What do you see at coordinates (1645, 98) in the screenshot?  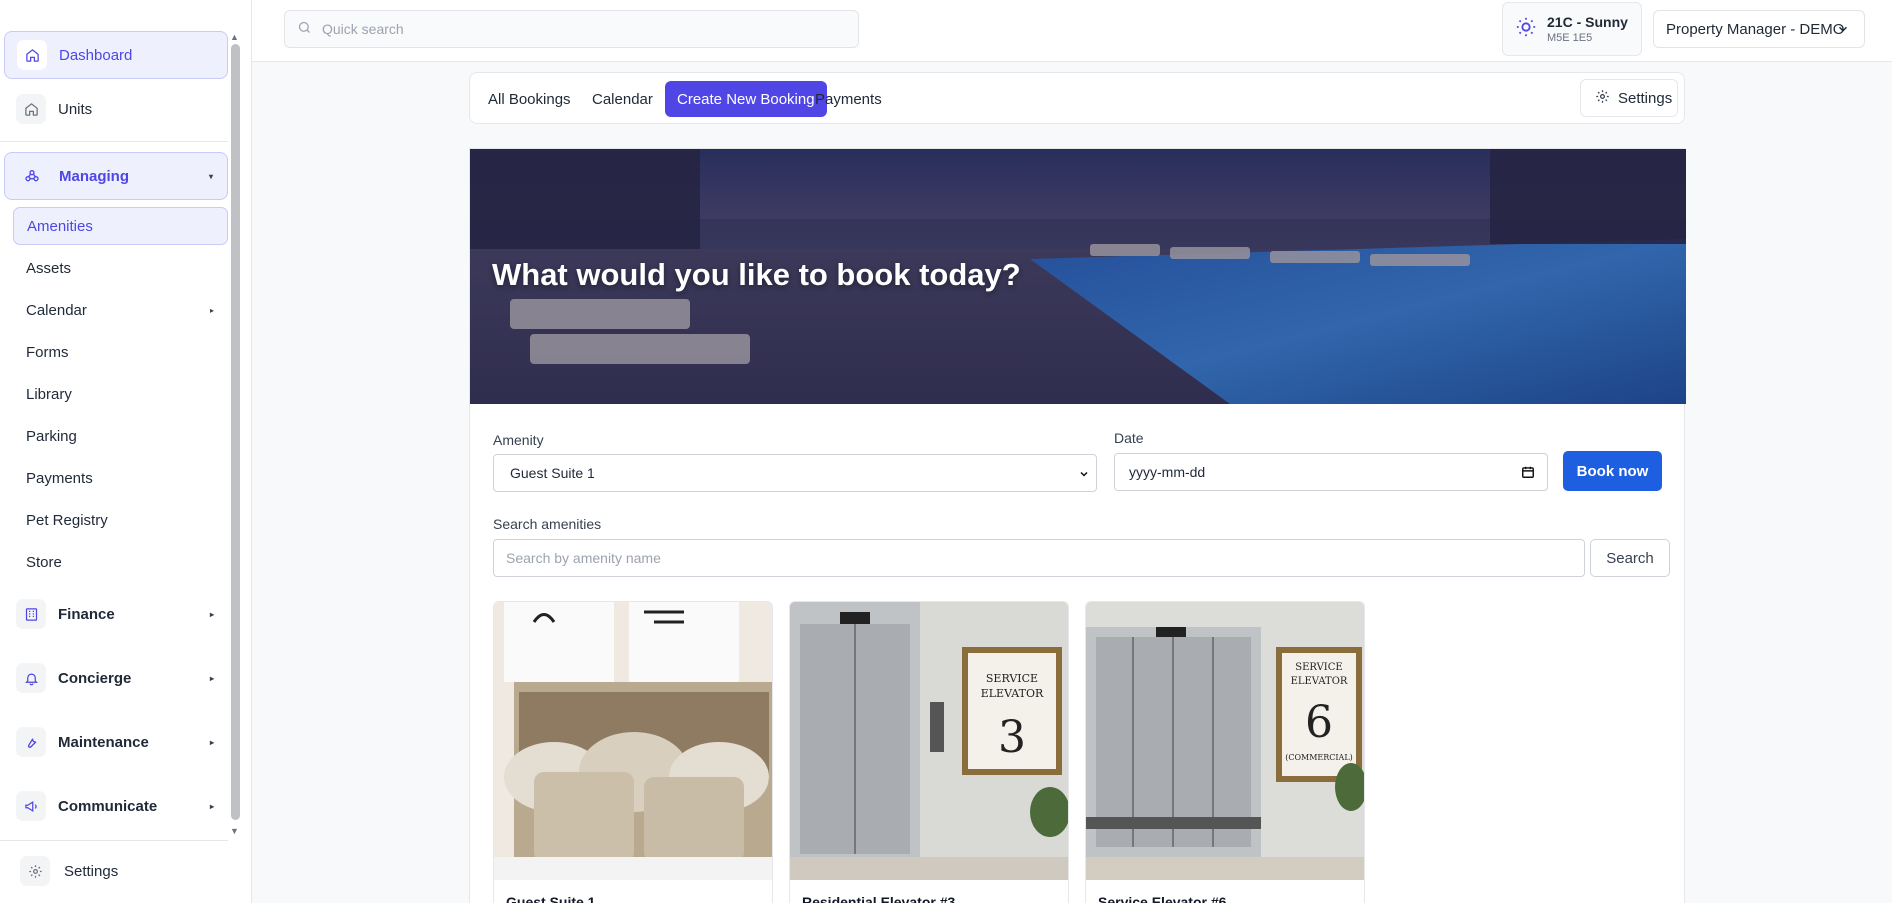 I see `booking-settings-label: Settings` at bounding box center [1645, 98].